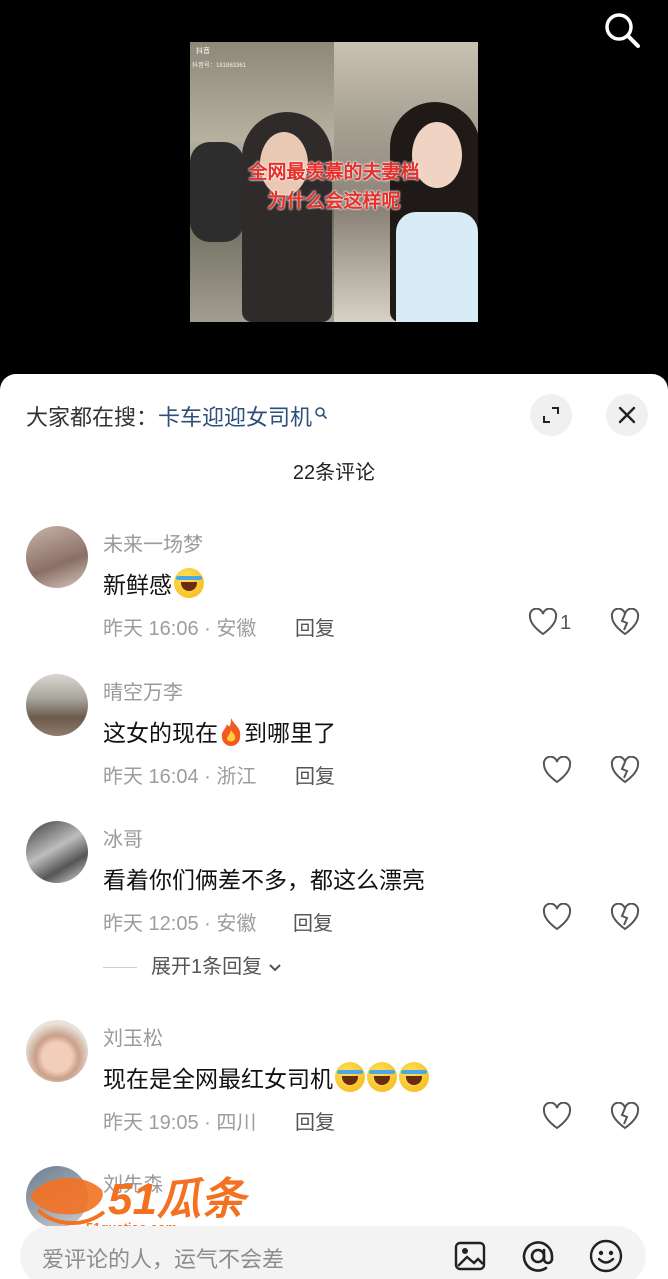 Image resolution: width=668 pixels, height=1279 pixels. What do you see at coordinates (163, 1259) in the screenshot?
I see `comment-input-placeholder: 爱评论的人，运气不会差` at bounding box center [163, 1259].